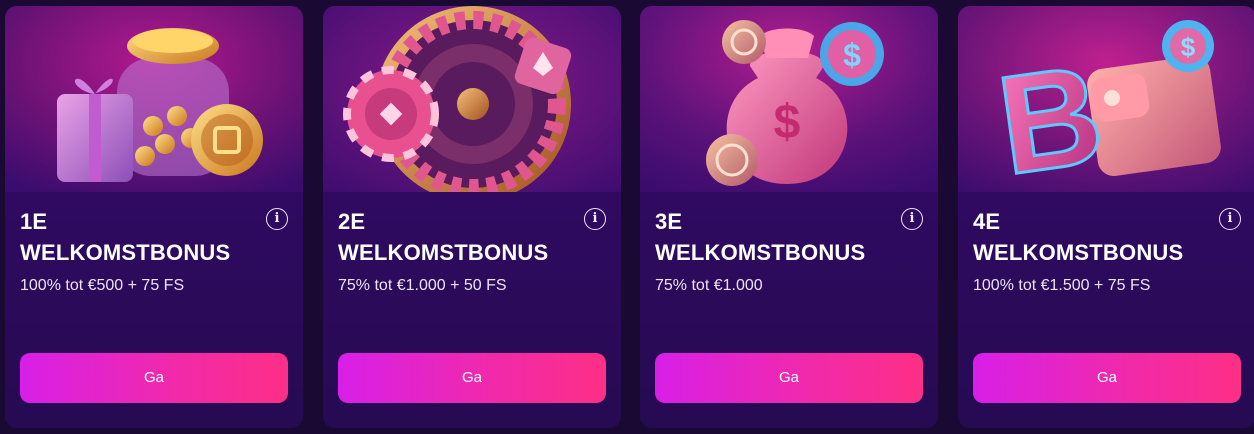  Describe the element at coordinates (1106, 99) in the screenshot. I see `bitcoin-wallet-image: $ B` at that location.